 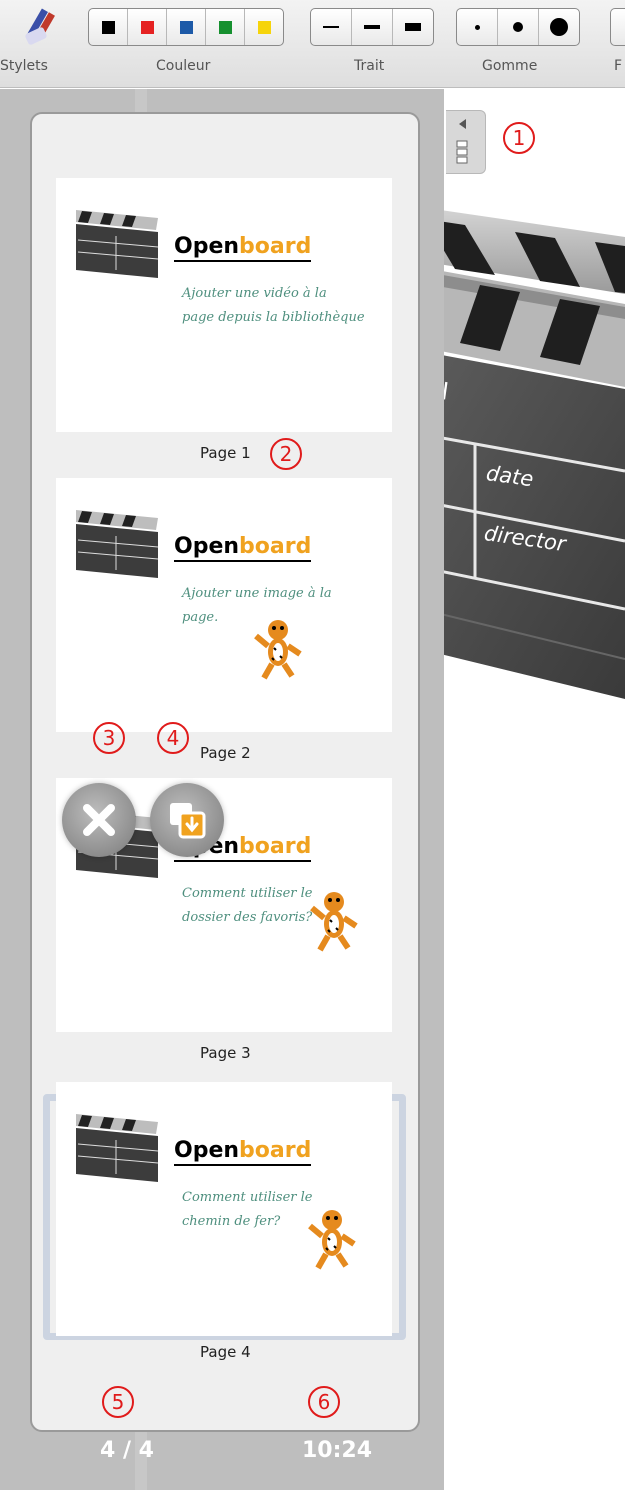 I want to click on stylets-label: Stylets, so click(x=24, y=66).